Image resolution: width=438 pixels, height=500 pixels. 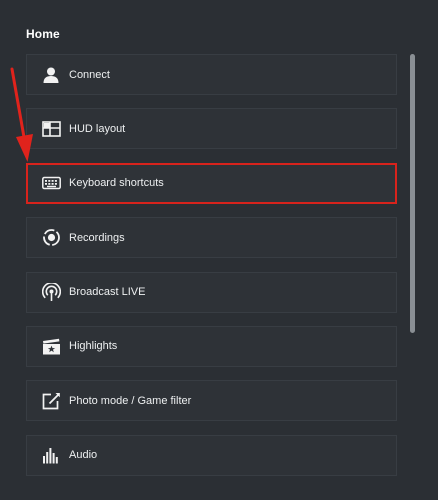 I want to click on menu-item-label: Highlights, so click(x=93, y=346).